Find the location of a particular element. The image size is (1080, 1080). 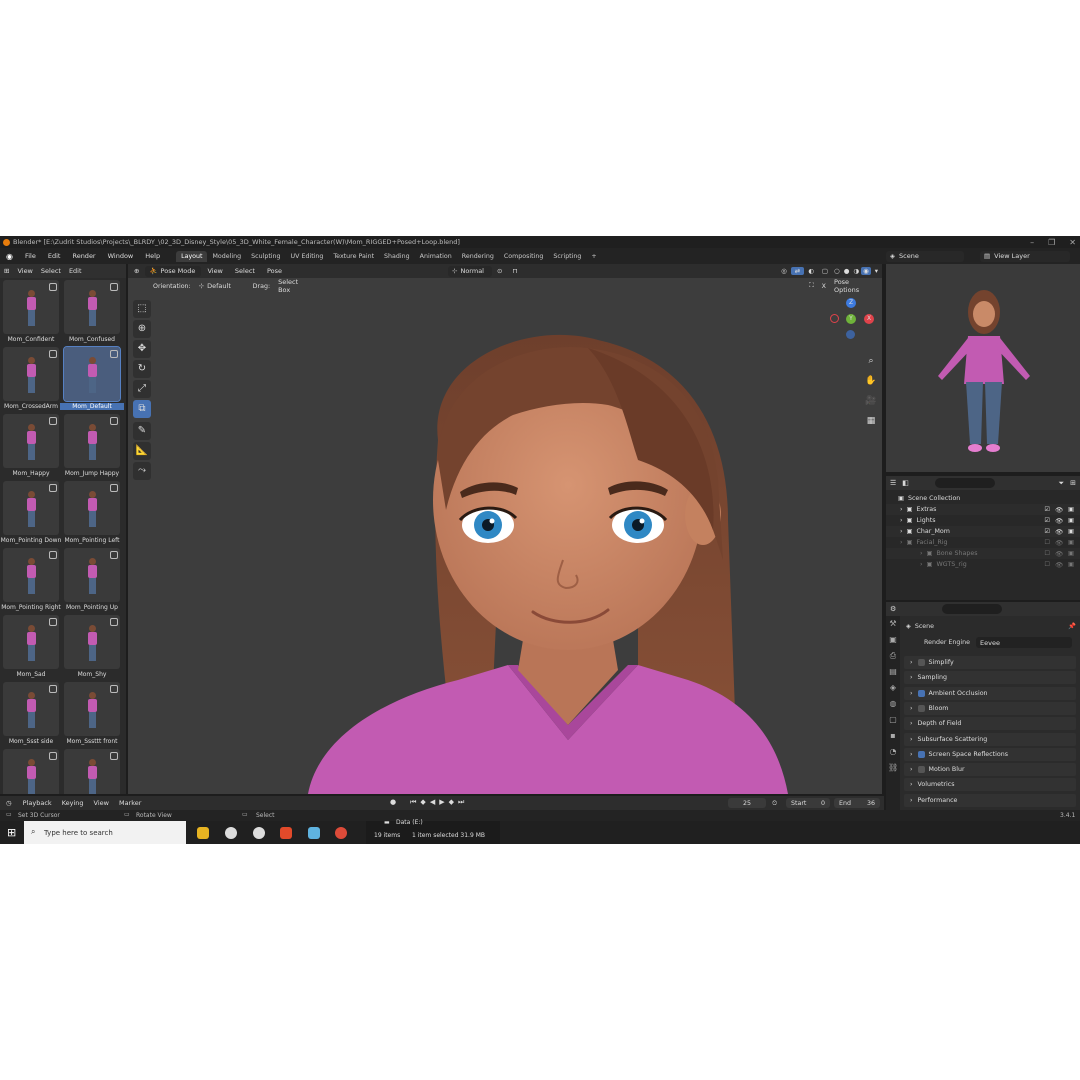

menu-render: Render is located at coordinates (83, 256).